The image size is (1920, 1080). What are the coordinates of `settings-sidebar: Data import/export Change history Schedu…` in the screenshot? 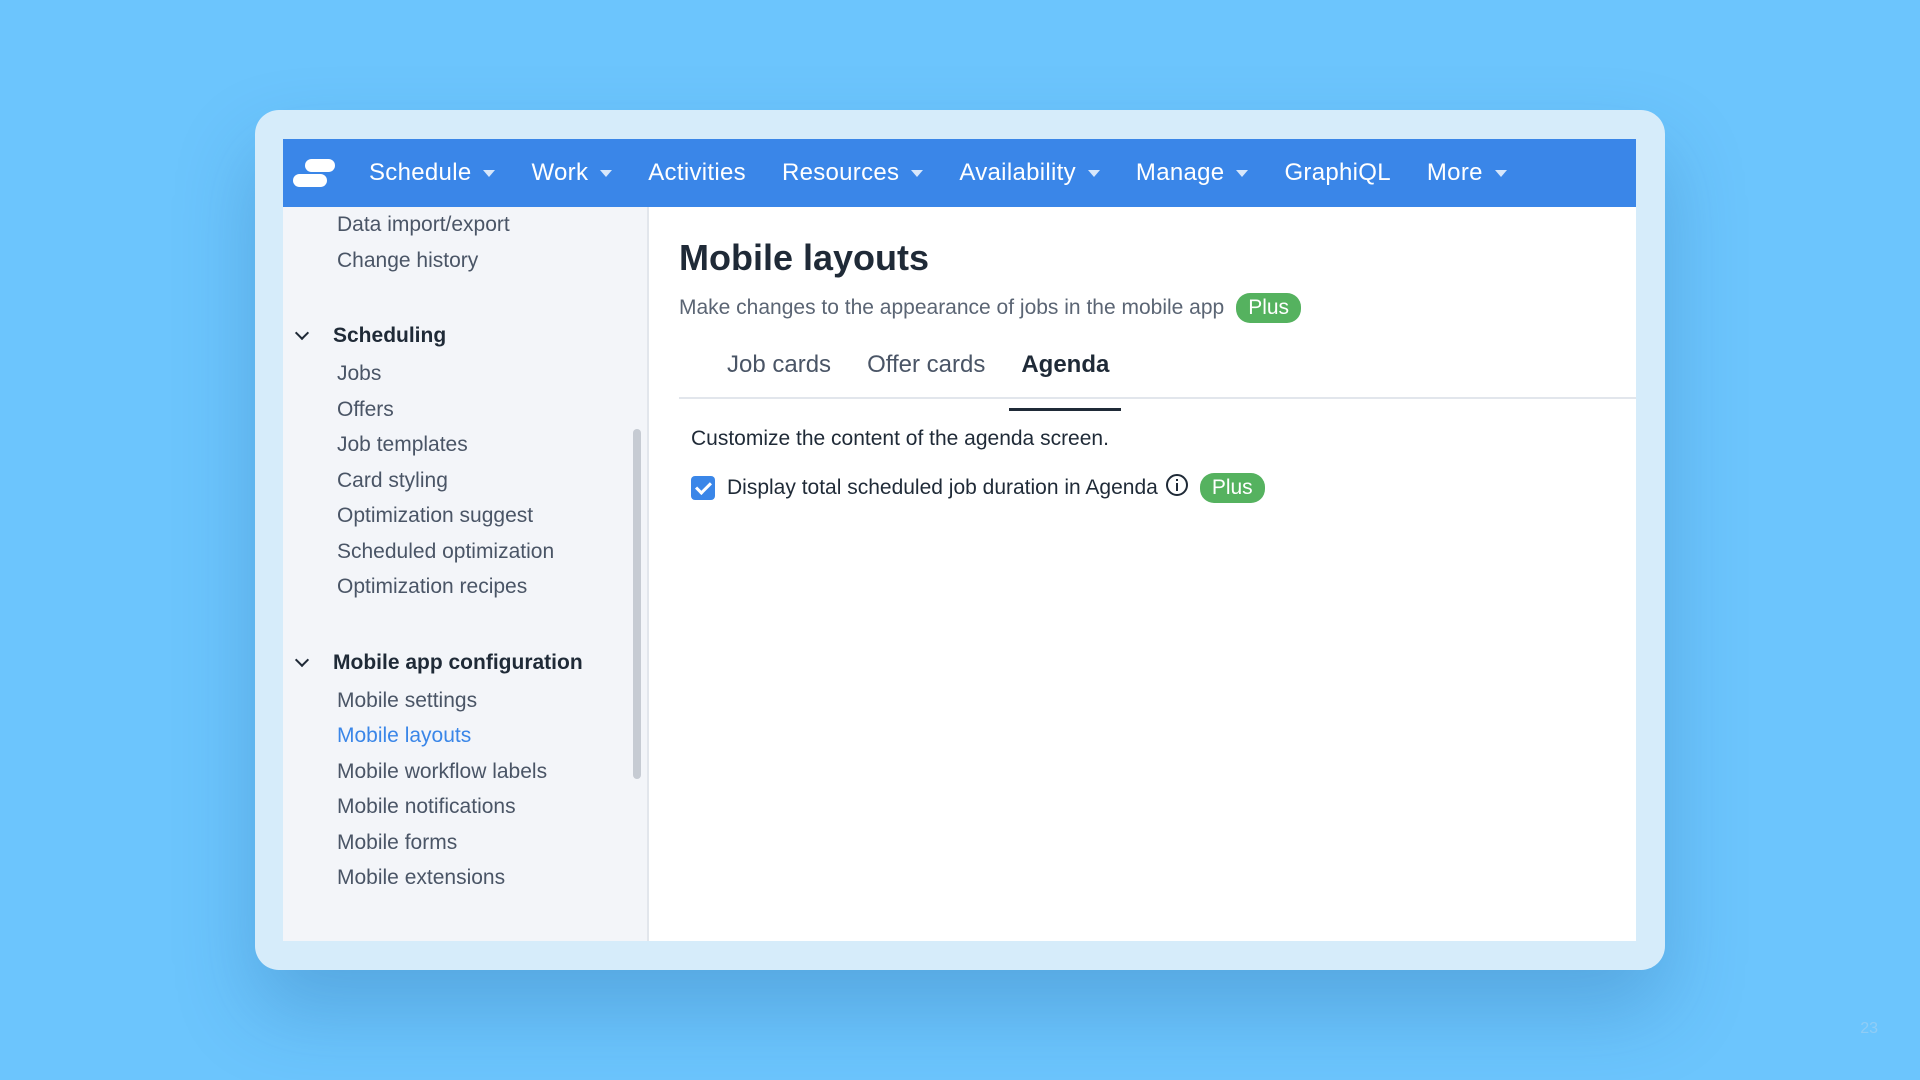 It's located at (466, 574).